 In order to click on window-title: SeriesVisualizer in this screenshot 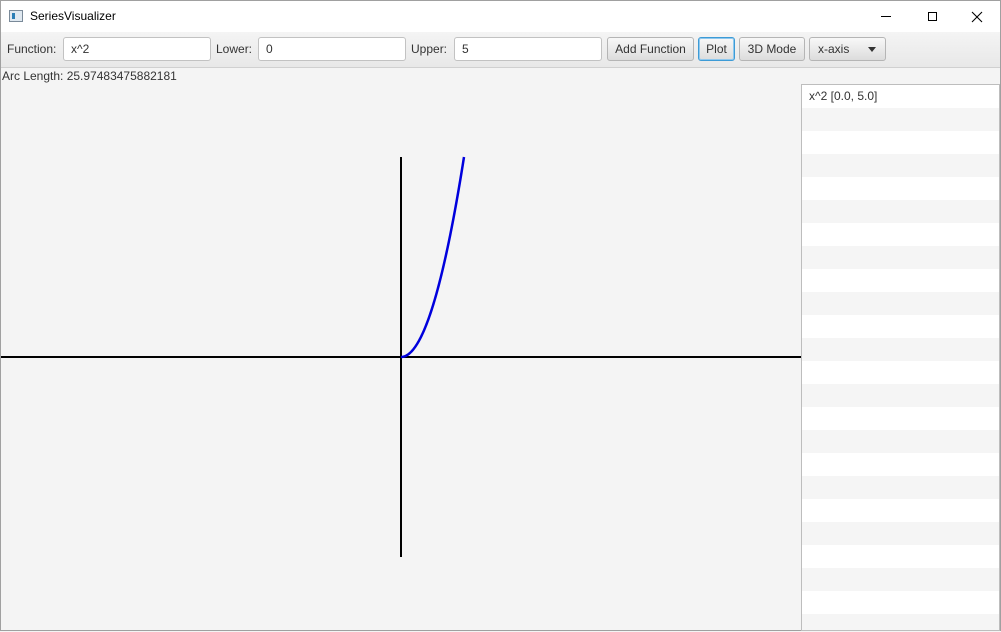, I will do `click(73, 16)`.